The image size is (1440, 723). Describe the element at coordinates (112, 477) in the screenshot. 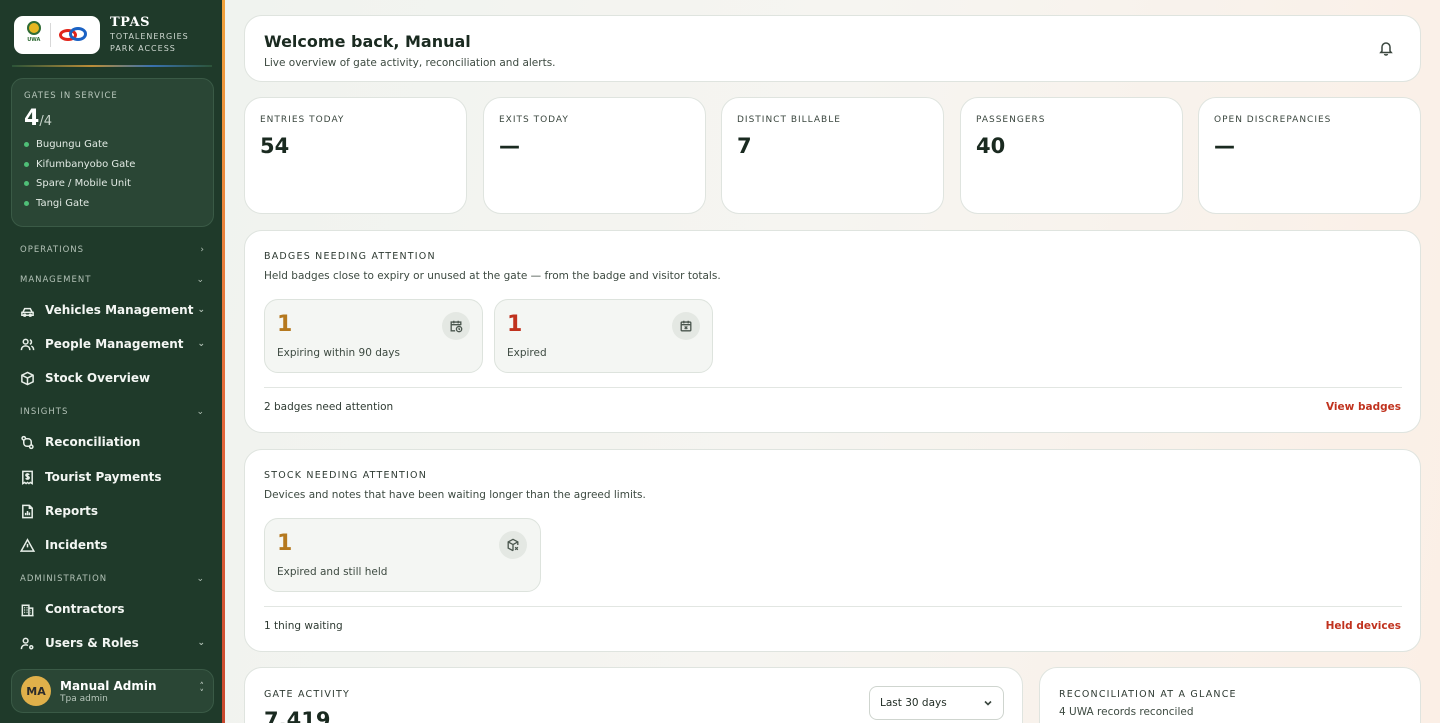

I see `sidebar-item-tourist-payments: Tourist Payments` at that location.